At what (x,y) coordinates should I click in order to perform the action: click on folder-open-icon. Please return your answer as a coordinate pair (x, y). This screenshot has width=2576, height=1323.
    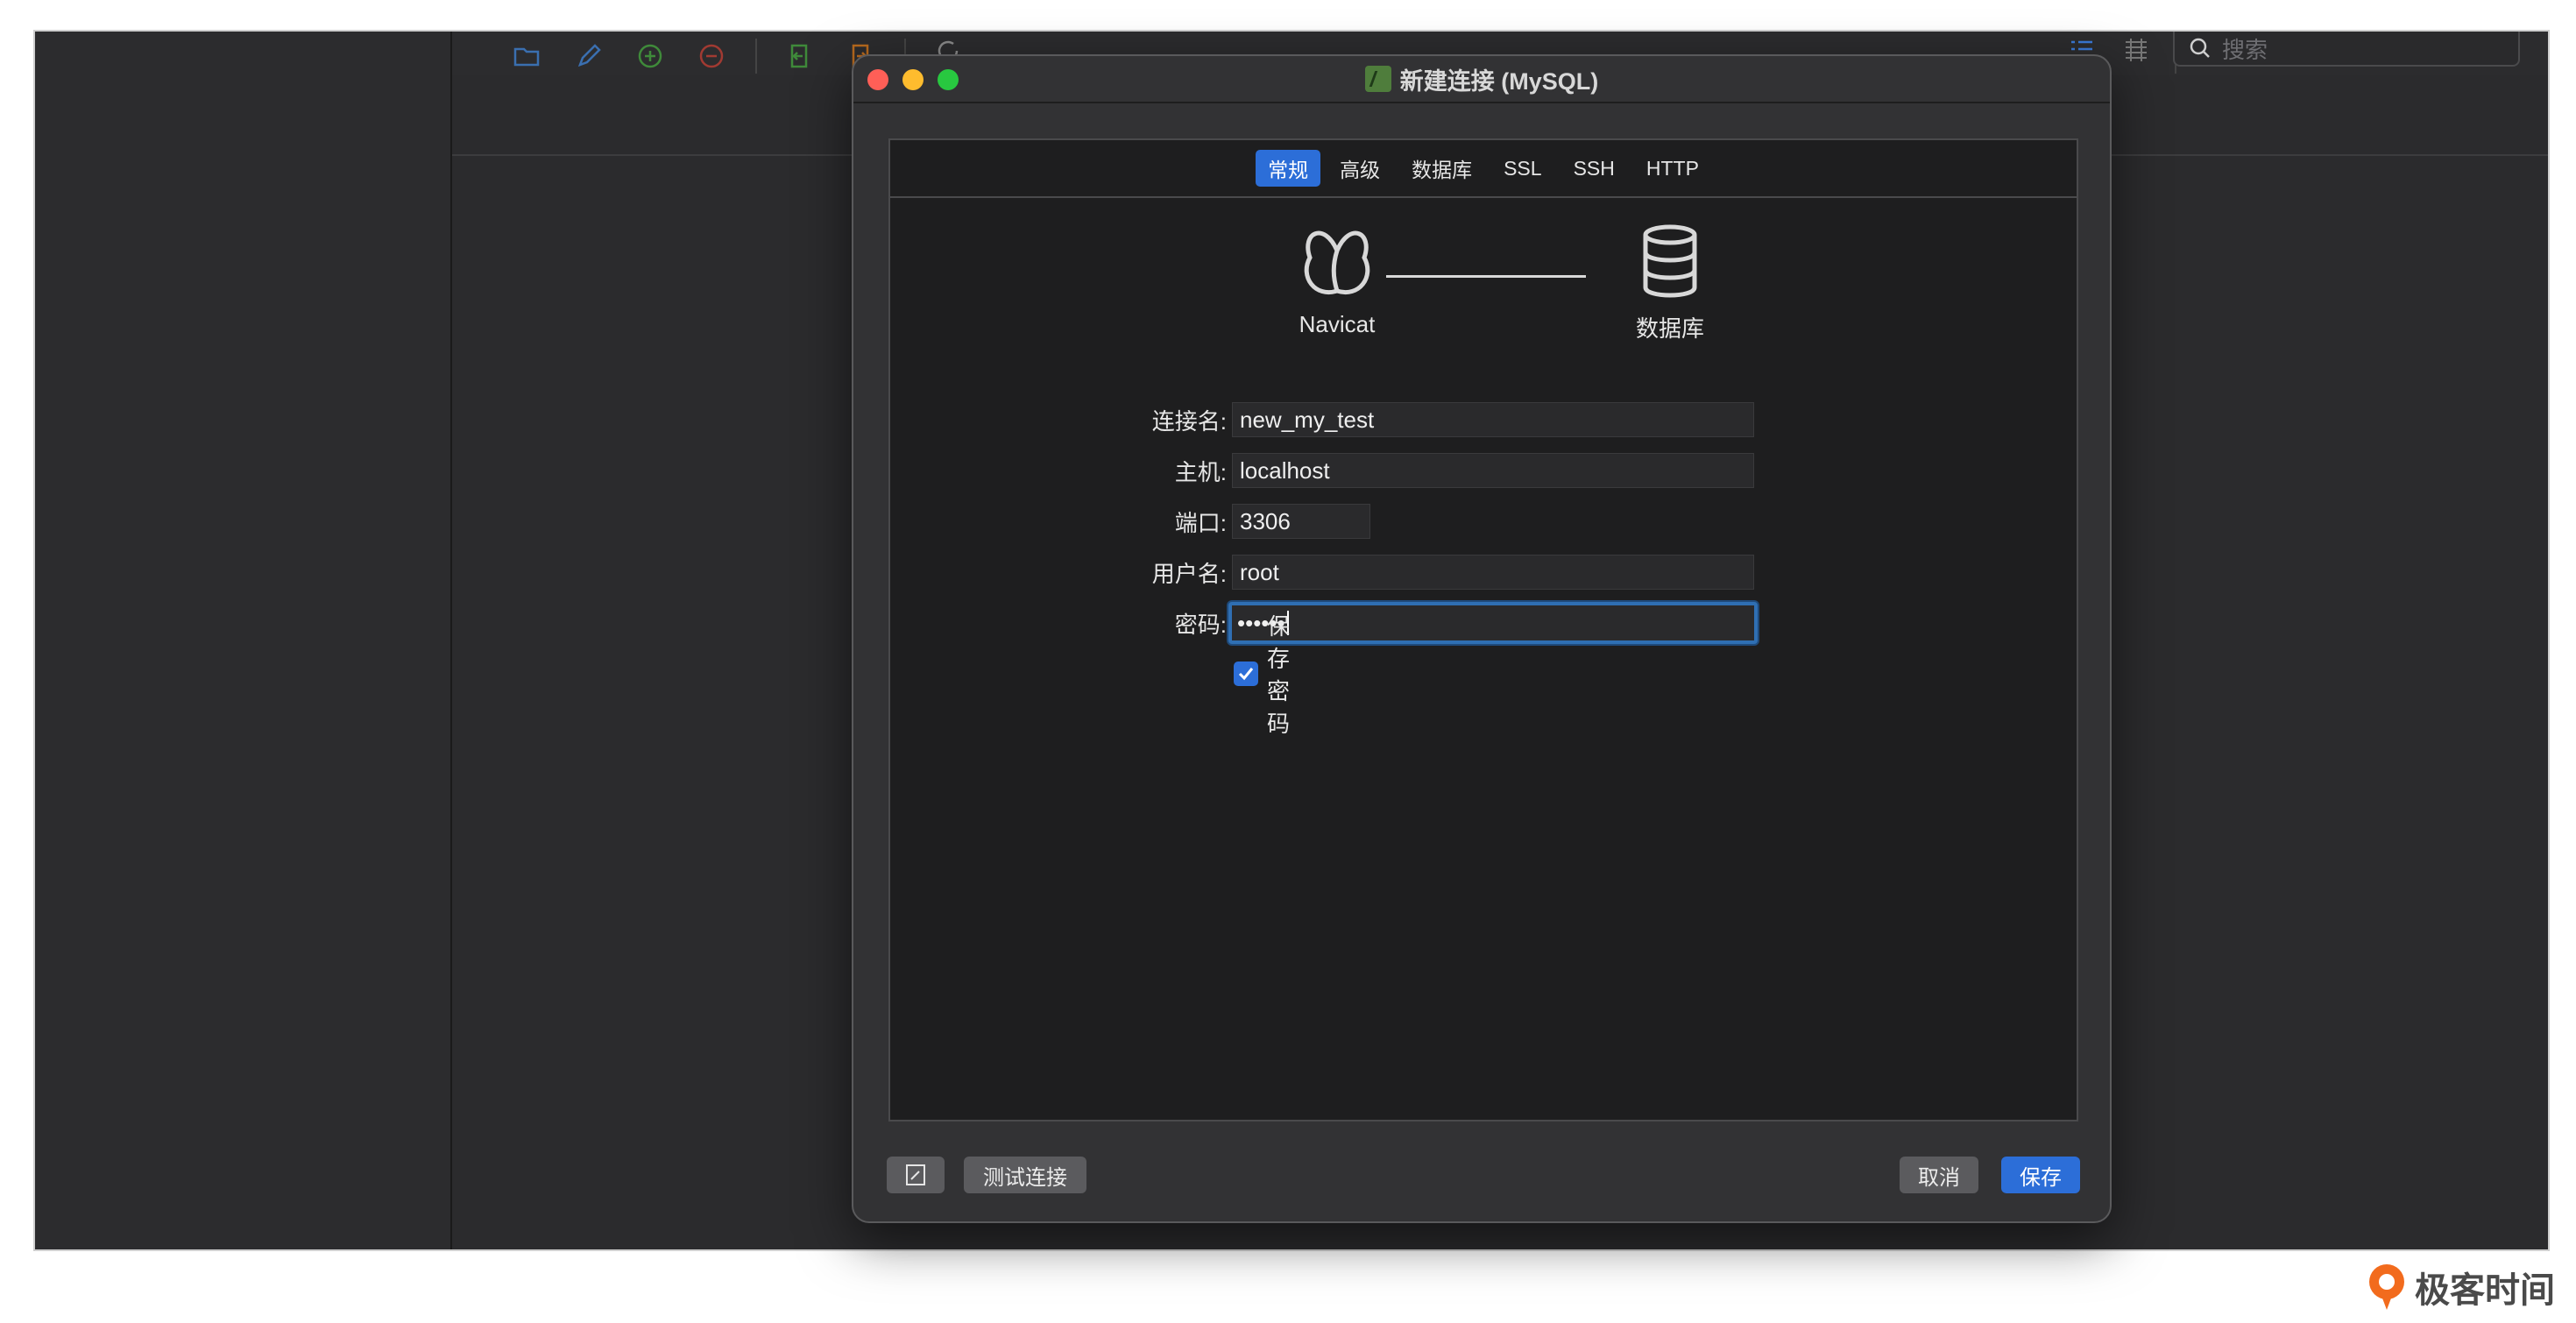
    Looking at the image, I should click on (527, 56).